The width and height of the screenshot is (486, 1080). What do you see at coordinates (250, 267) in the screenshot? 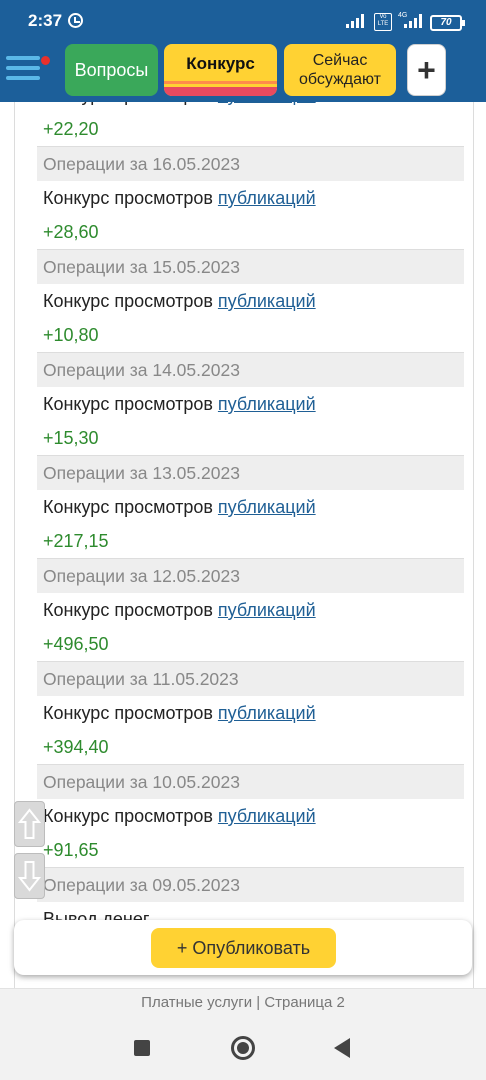
I see `operation-date-header: Операции за 15.05.2023` at bounding box center [250, 267].